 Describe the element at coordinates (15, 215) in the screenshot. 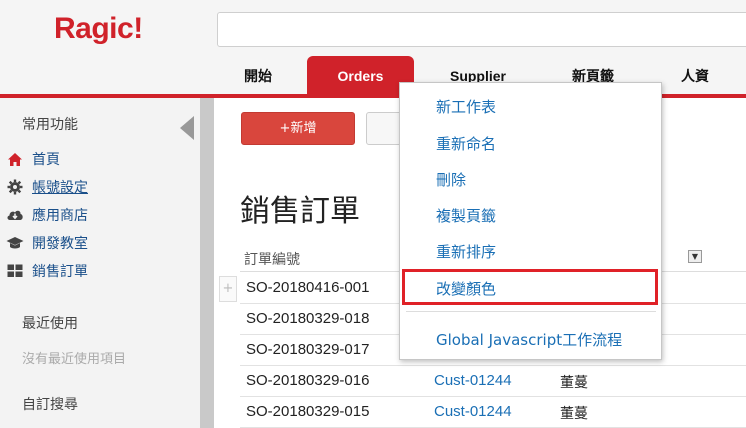

I see `cloud-download-icon` at that location.